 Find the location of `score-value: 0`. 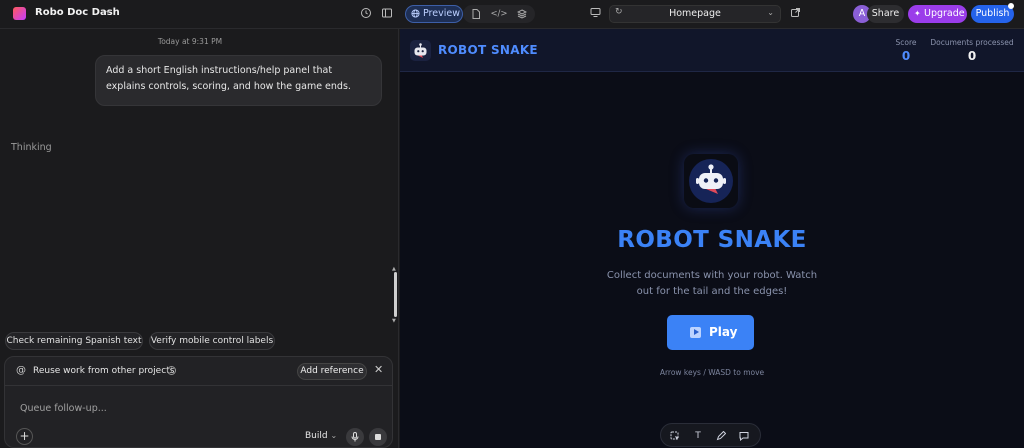

score-value: 0 is located at coordinates (906, 56).